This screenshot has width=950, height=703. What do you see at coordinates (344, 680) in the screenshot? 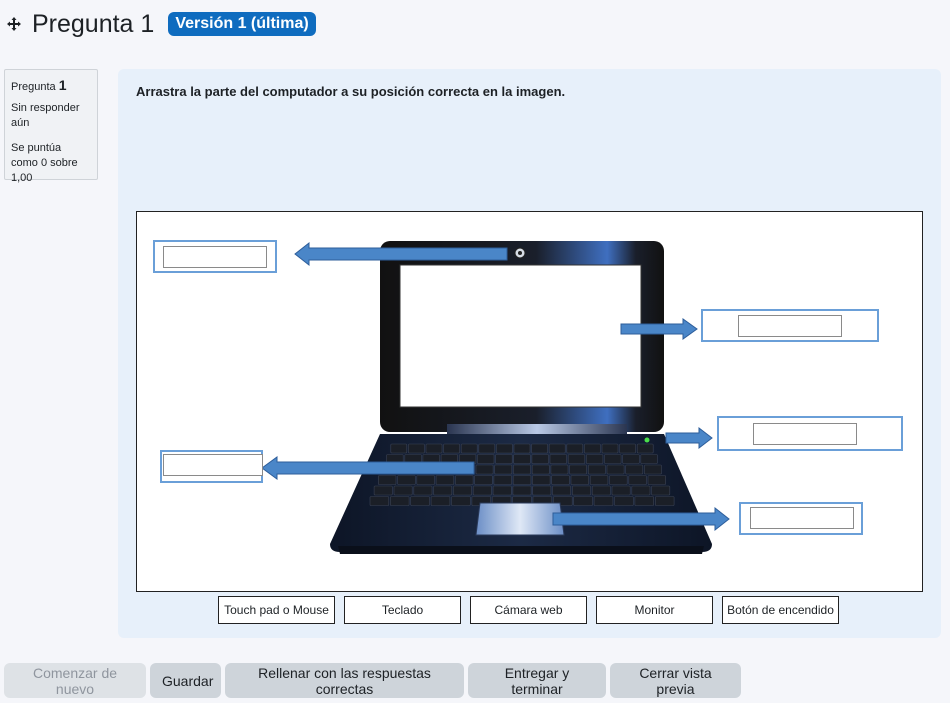
I see `fill-correct-button: Rellenar con las respuestas correctas` at bounding box center [344, 680].